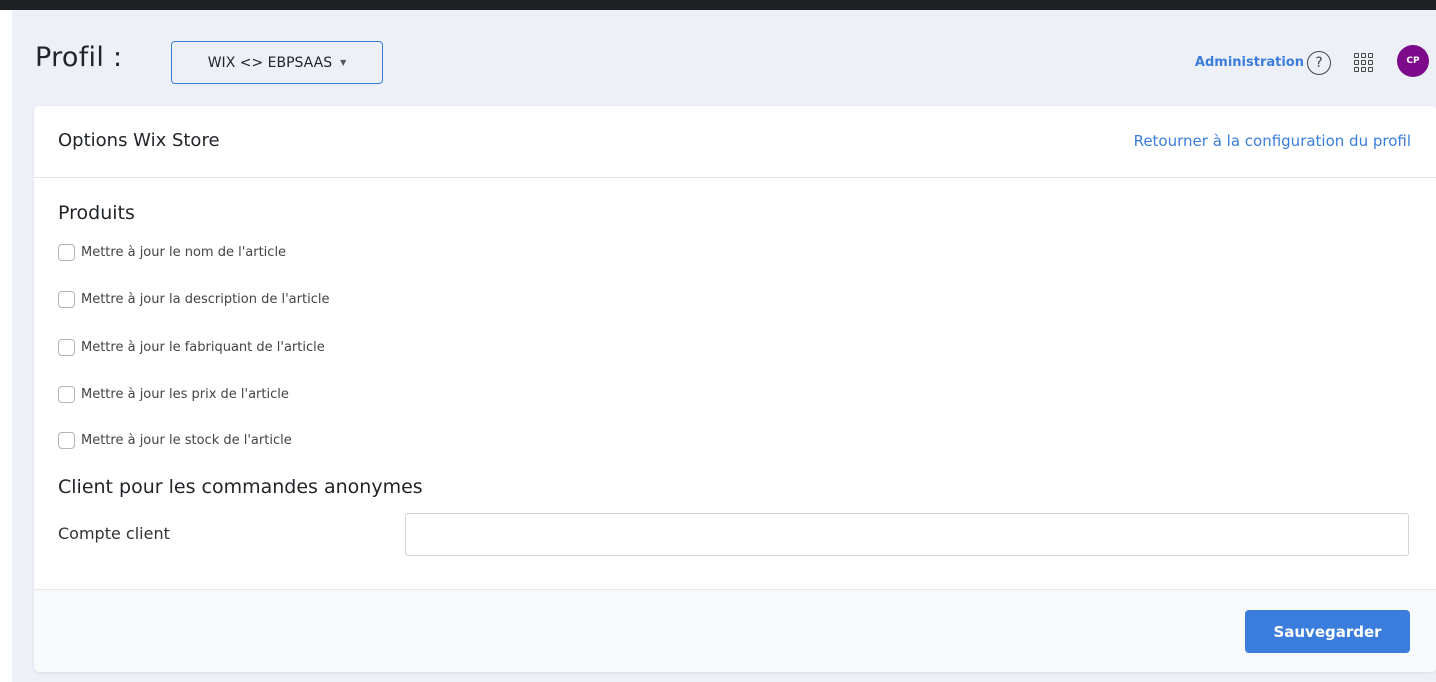 The height and width of the screenshot is (682, 1436). What do you see at coordinates (718, 5) in the screenshot?
I see `top-bar` at bounding box center [718, 5].